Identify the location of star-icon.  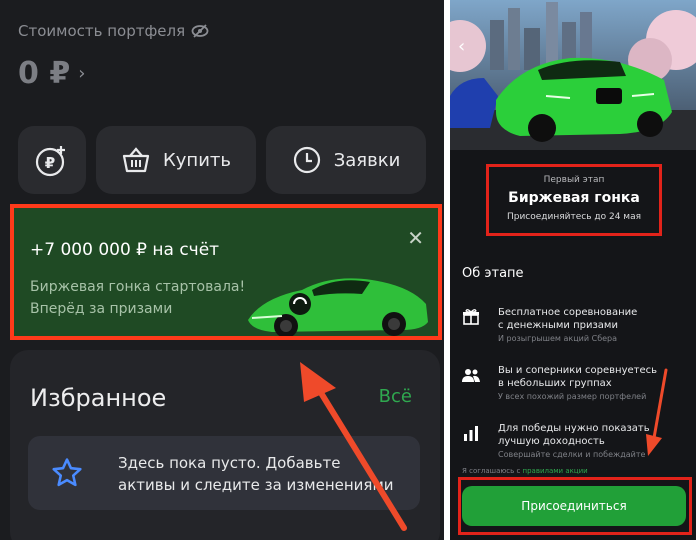
(67, 472).